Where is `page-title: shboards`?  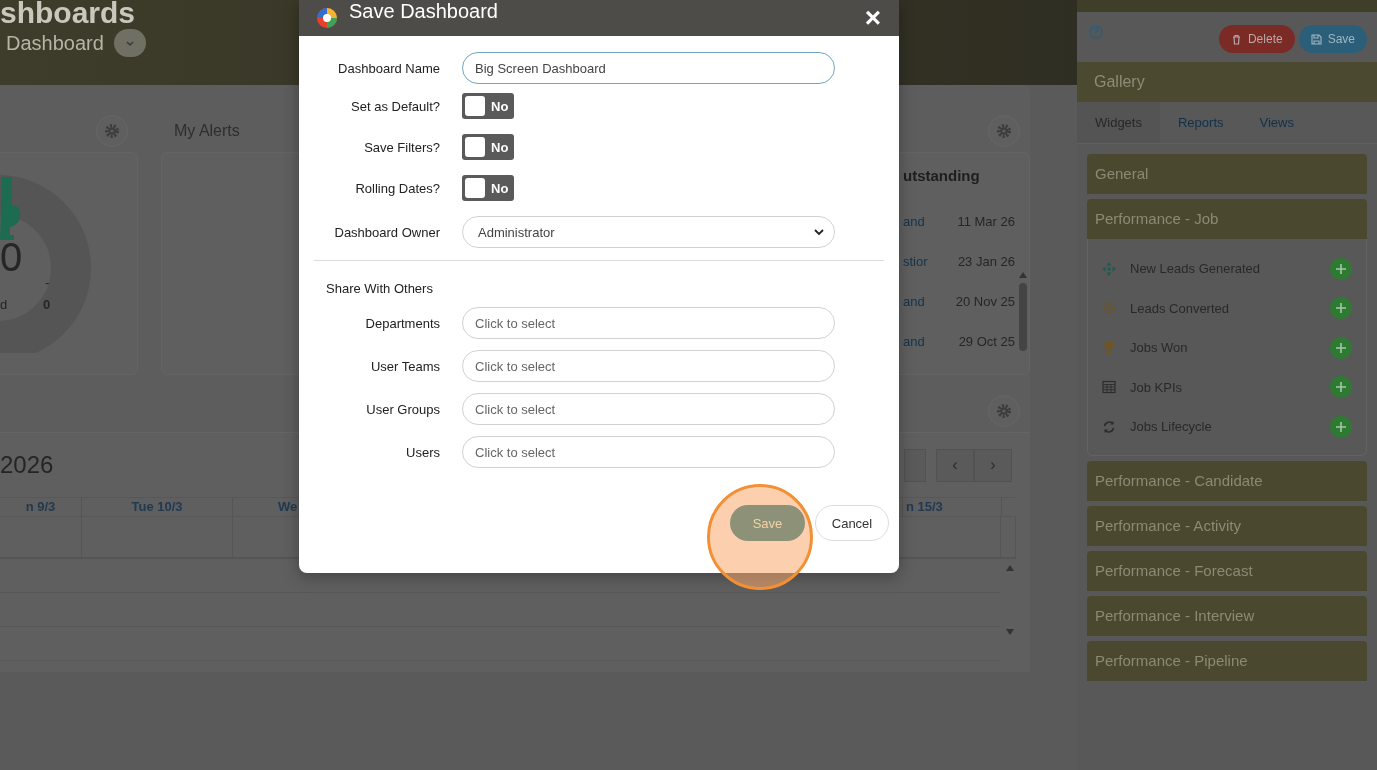 page-title: shboards is located at coordinates (68, 15).